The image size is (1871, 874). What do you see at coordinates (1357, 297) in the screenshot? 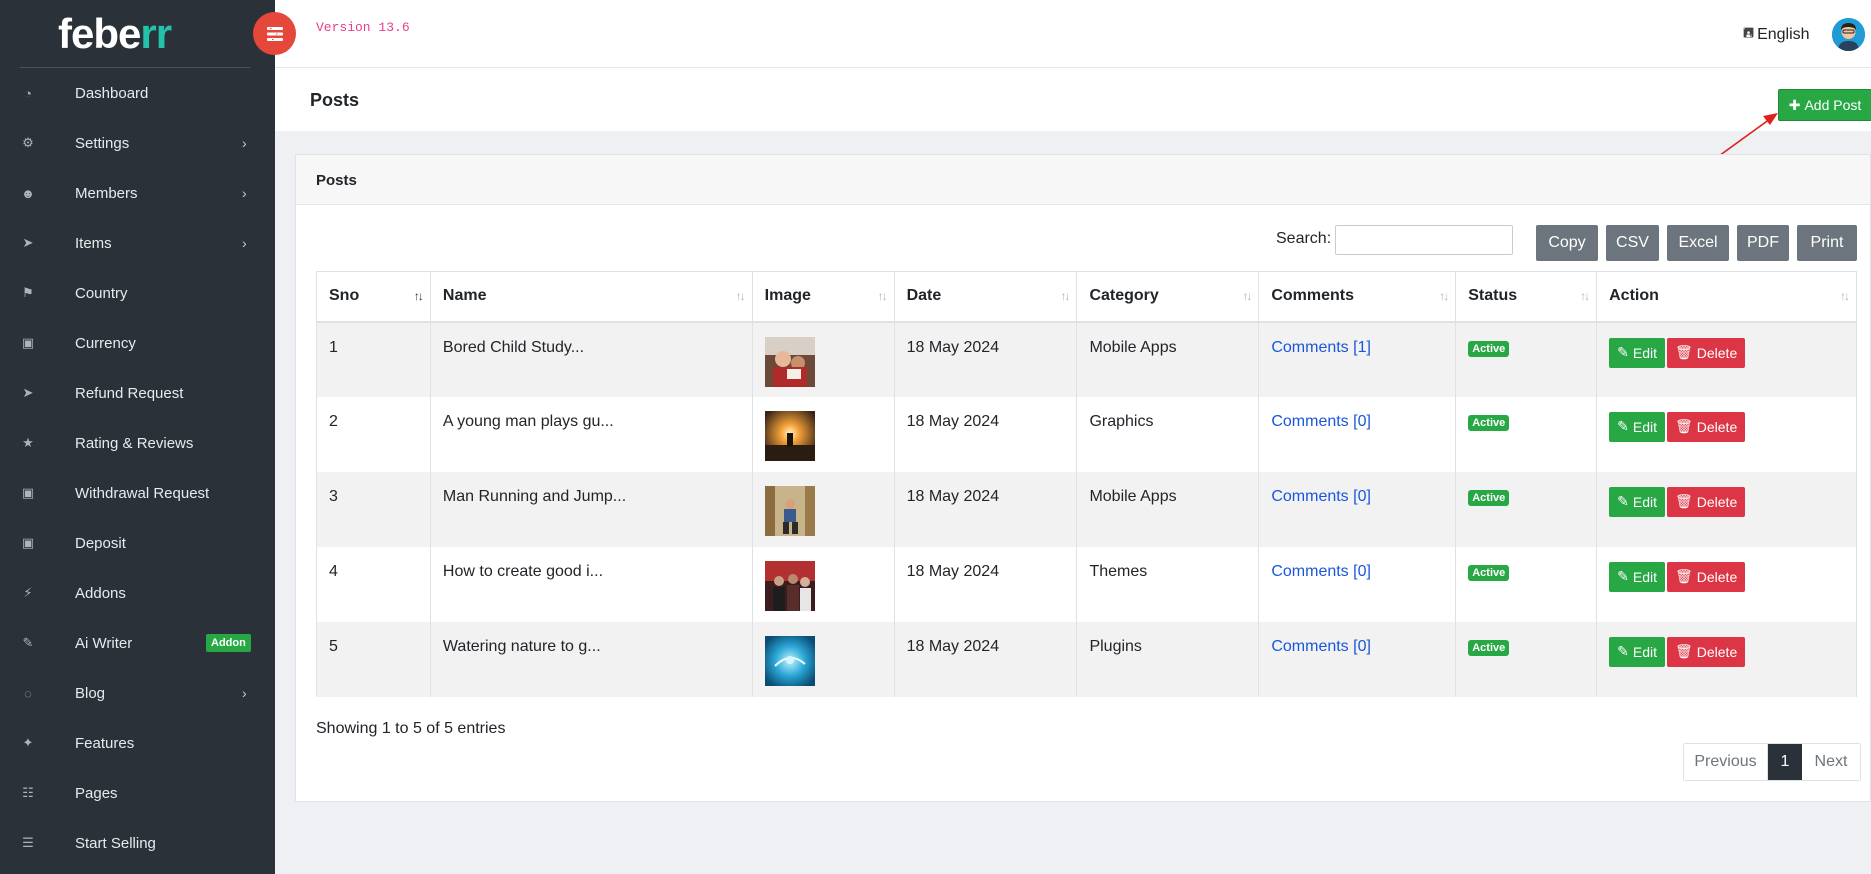
I see `column-header-comments: Comments ↑↓` at bounding box center [1357, 297].